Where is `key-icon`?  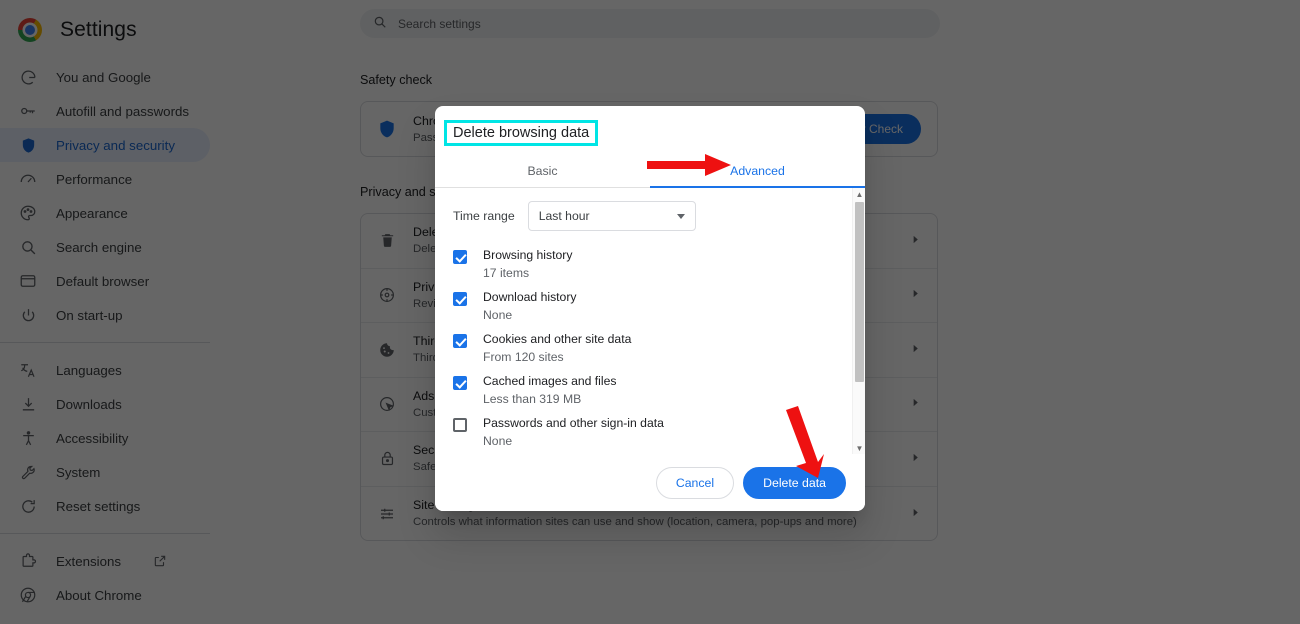 key-icon is located at coordinates (28, 111).